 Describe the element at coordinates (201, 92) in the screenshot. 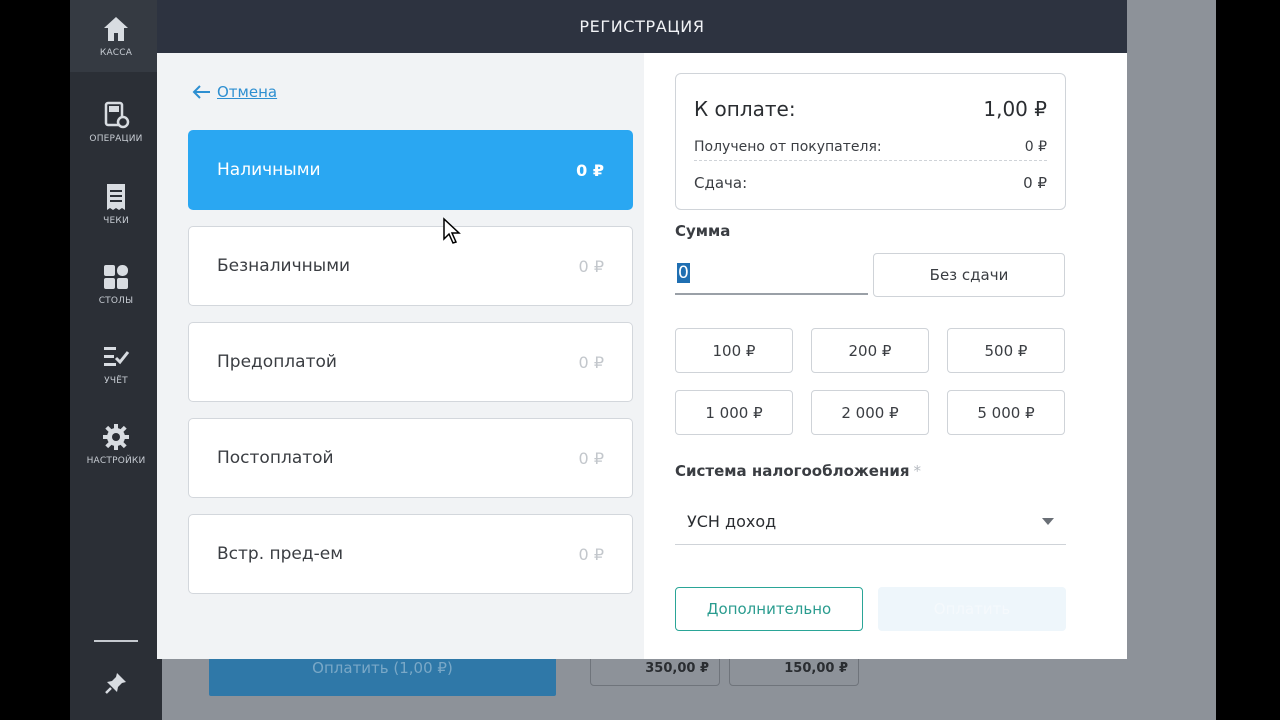

I see `arrow-left-icon` at that location.